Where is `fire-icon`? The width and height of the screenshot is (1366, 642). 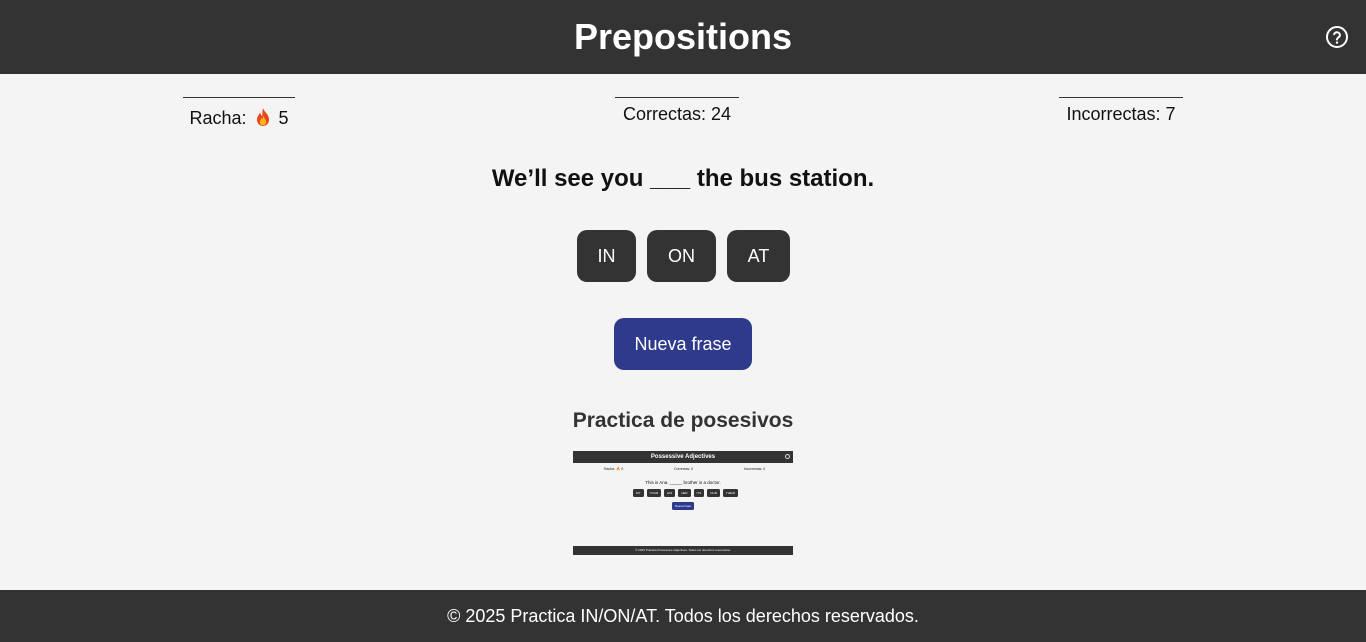 fire-icon is located at coordinates (262, 117).